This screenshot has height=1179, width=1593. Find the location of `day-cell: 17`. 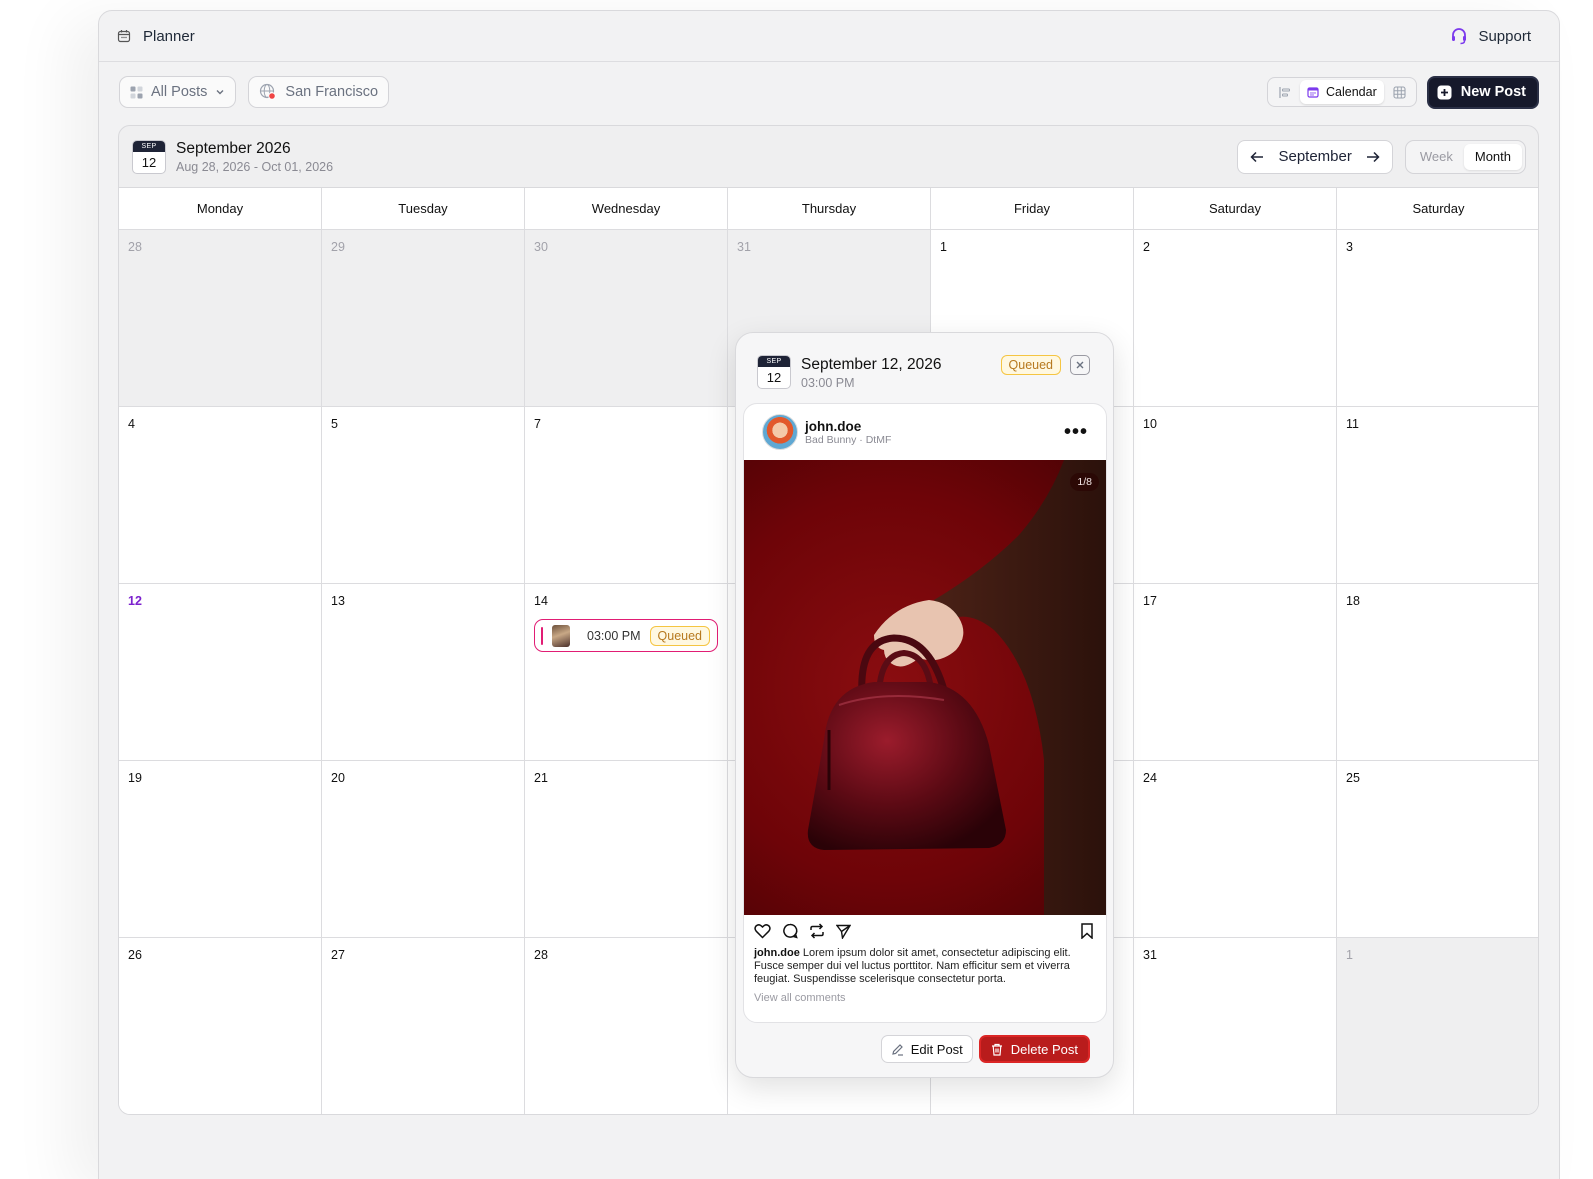

day-cell: 17 is located at coordinates (1235, 672).